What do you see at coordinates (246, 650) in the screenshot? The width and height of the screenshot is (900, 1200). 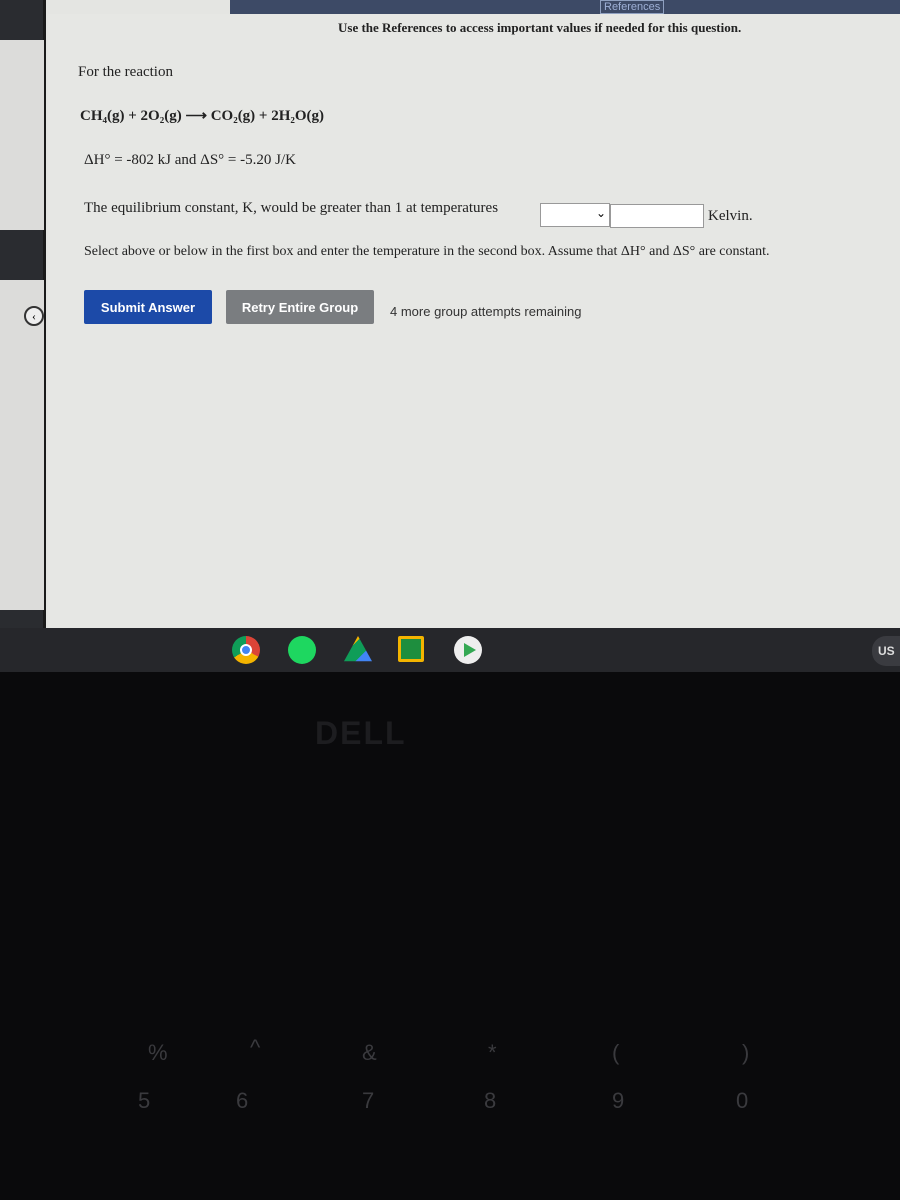 I see `chrome-icon` at bounding box center [246, 650].